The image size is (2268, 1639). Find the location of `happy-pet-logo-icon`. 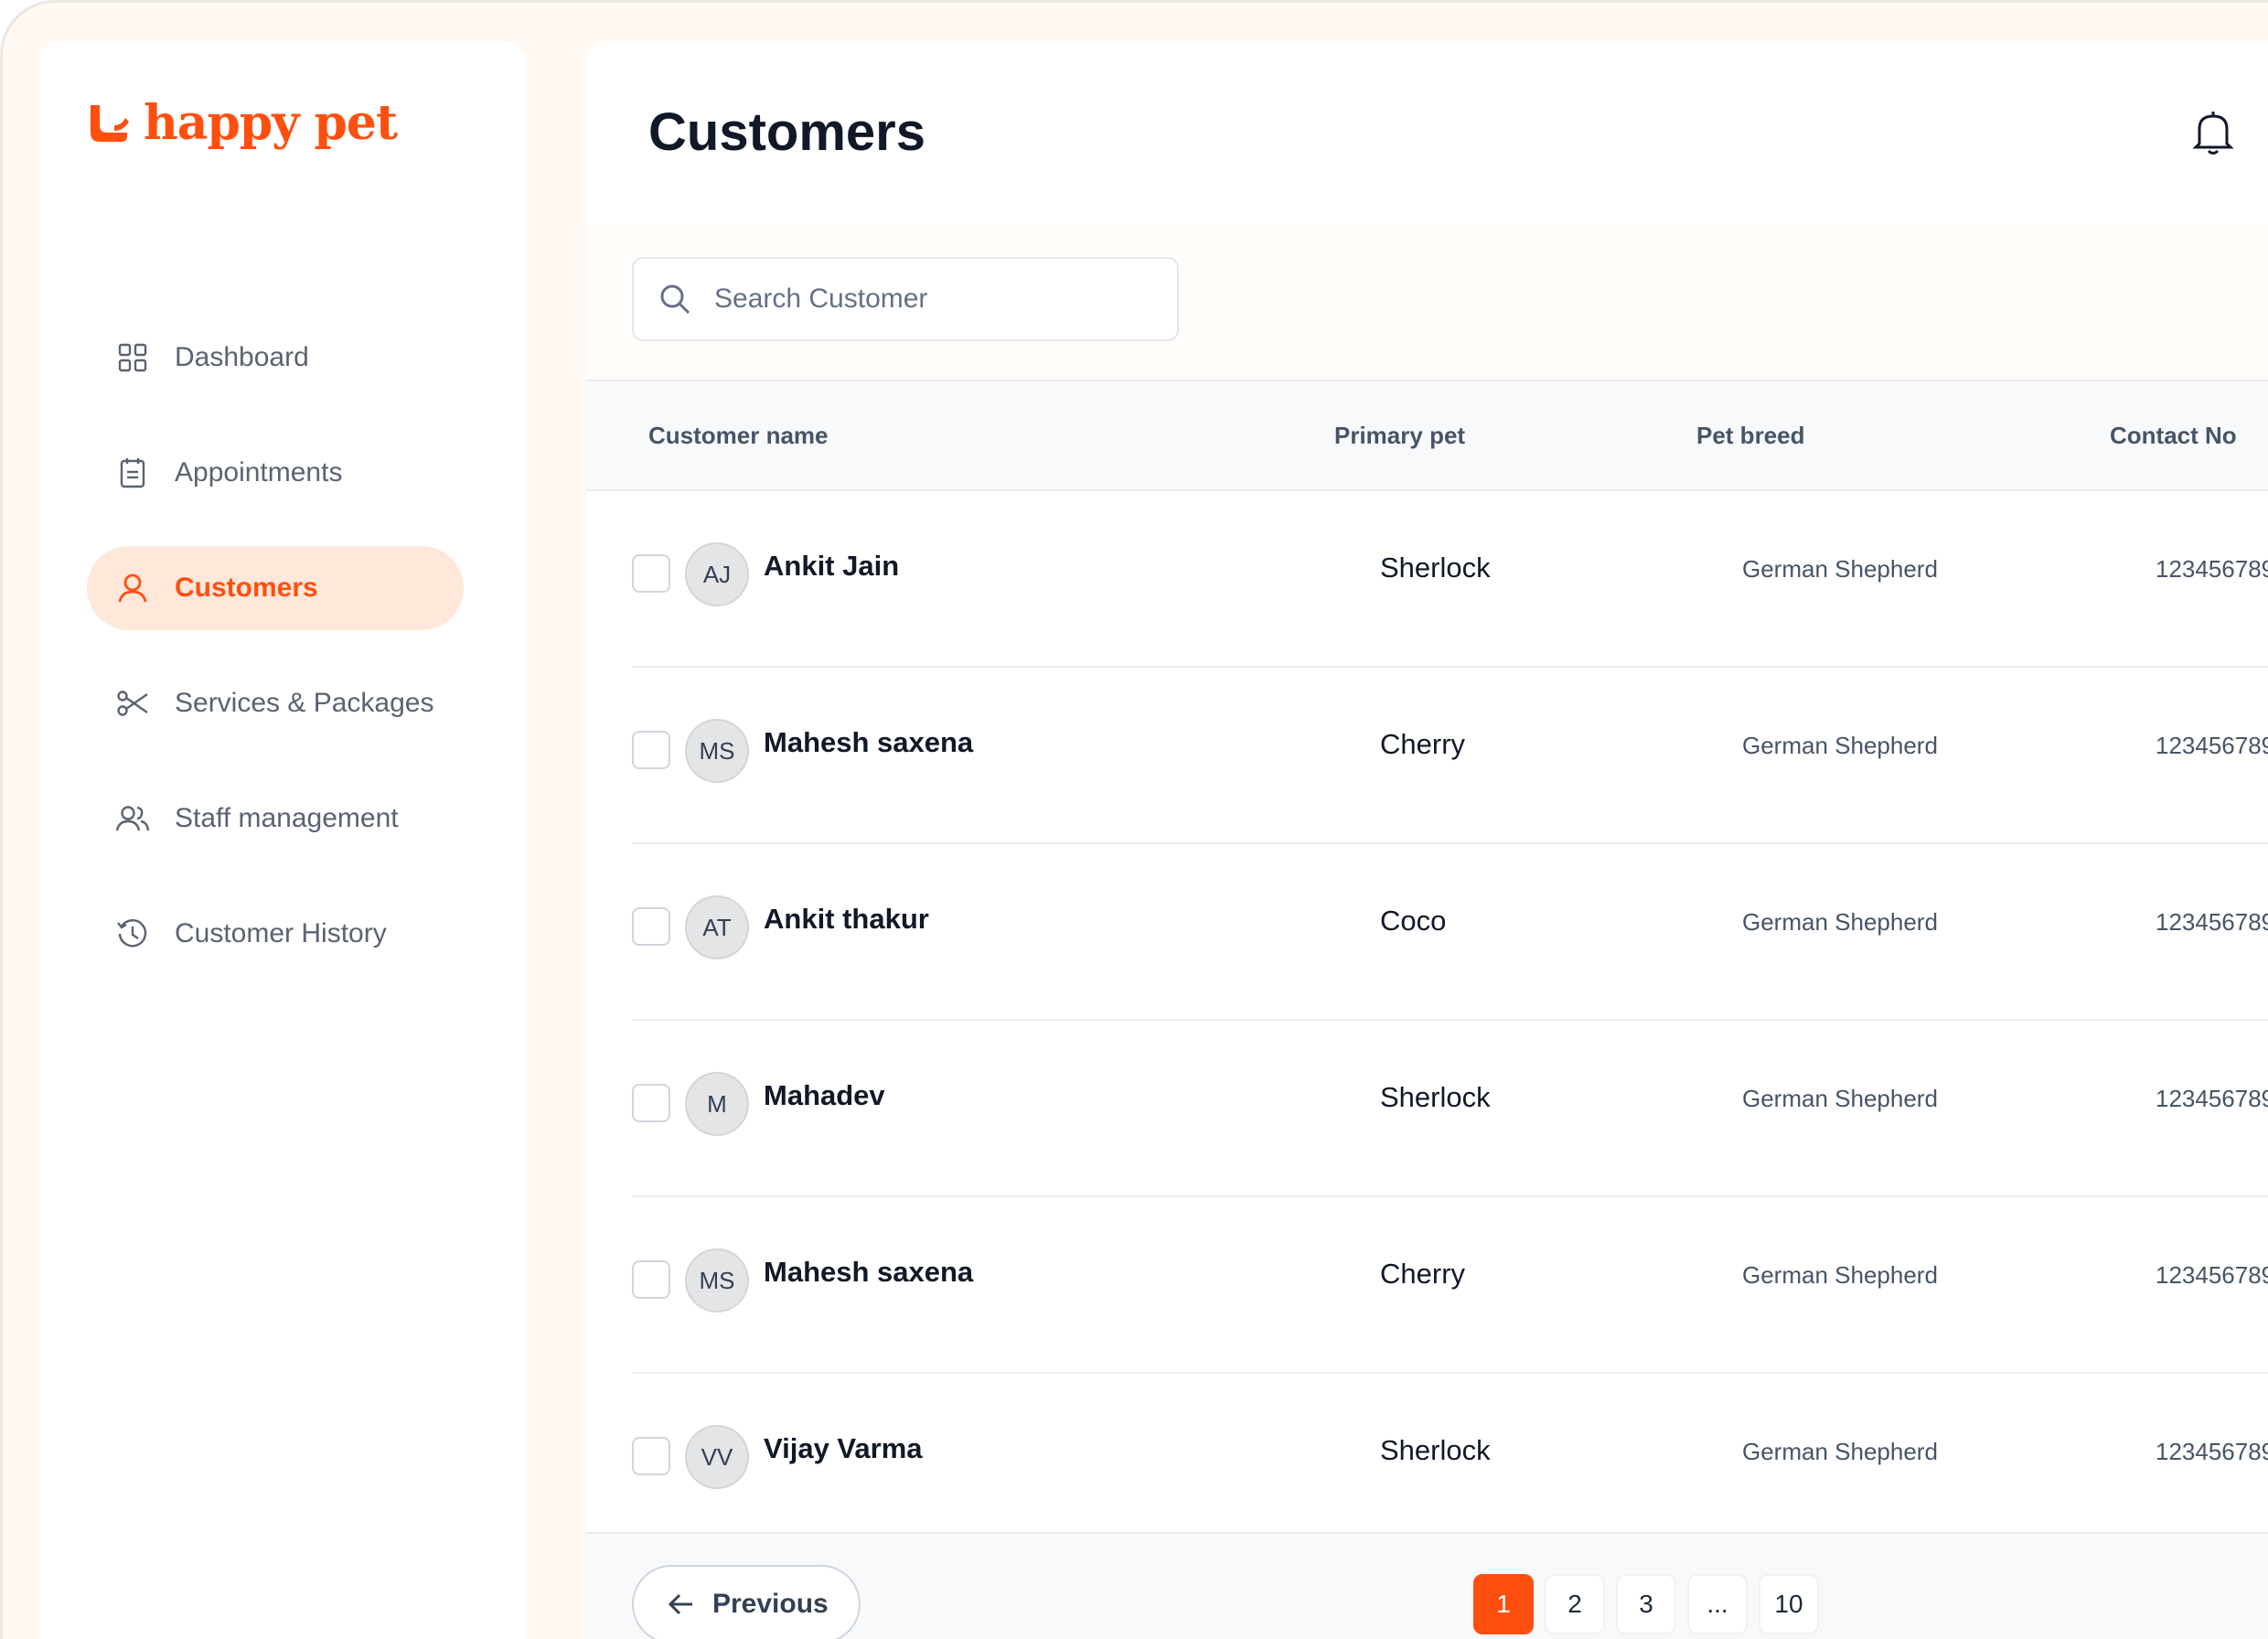

happy-pet-logo-icon is located at coordinates (110, 124).